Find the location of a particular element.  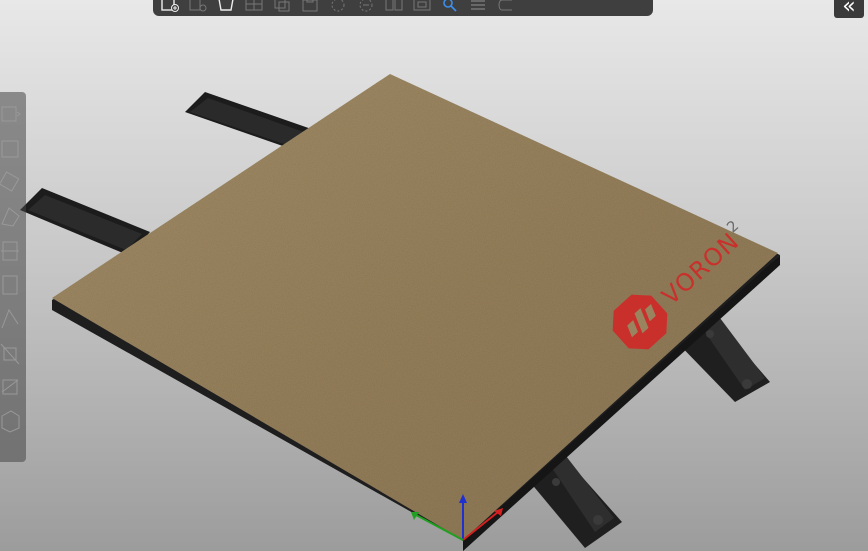

chevron-double-left-icon: « is located at coordinates (849, 9).